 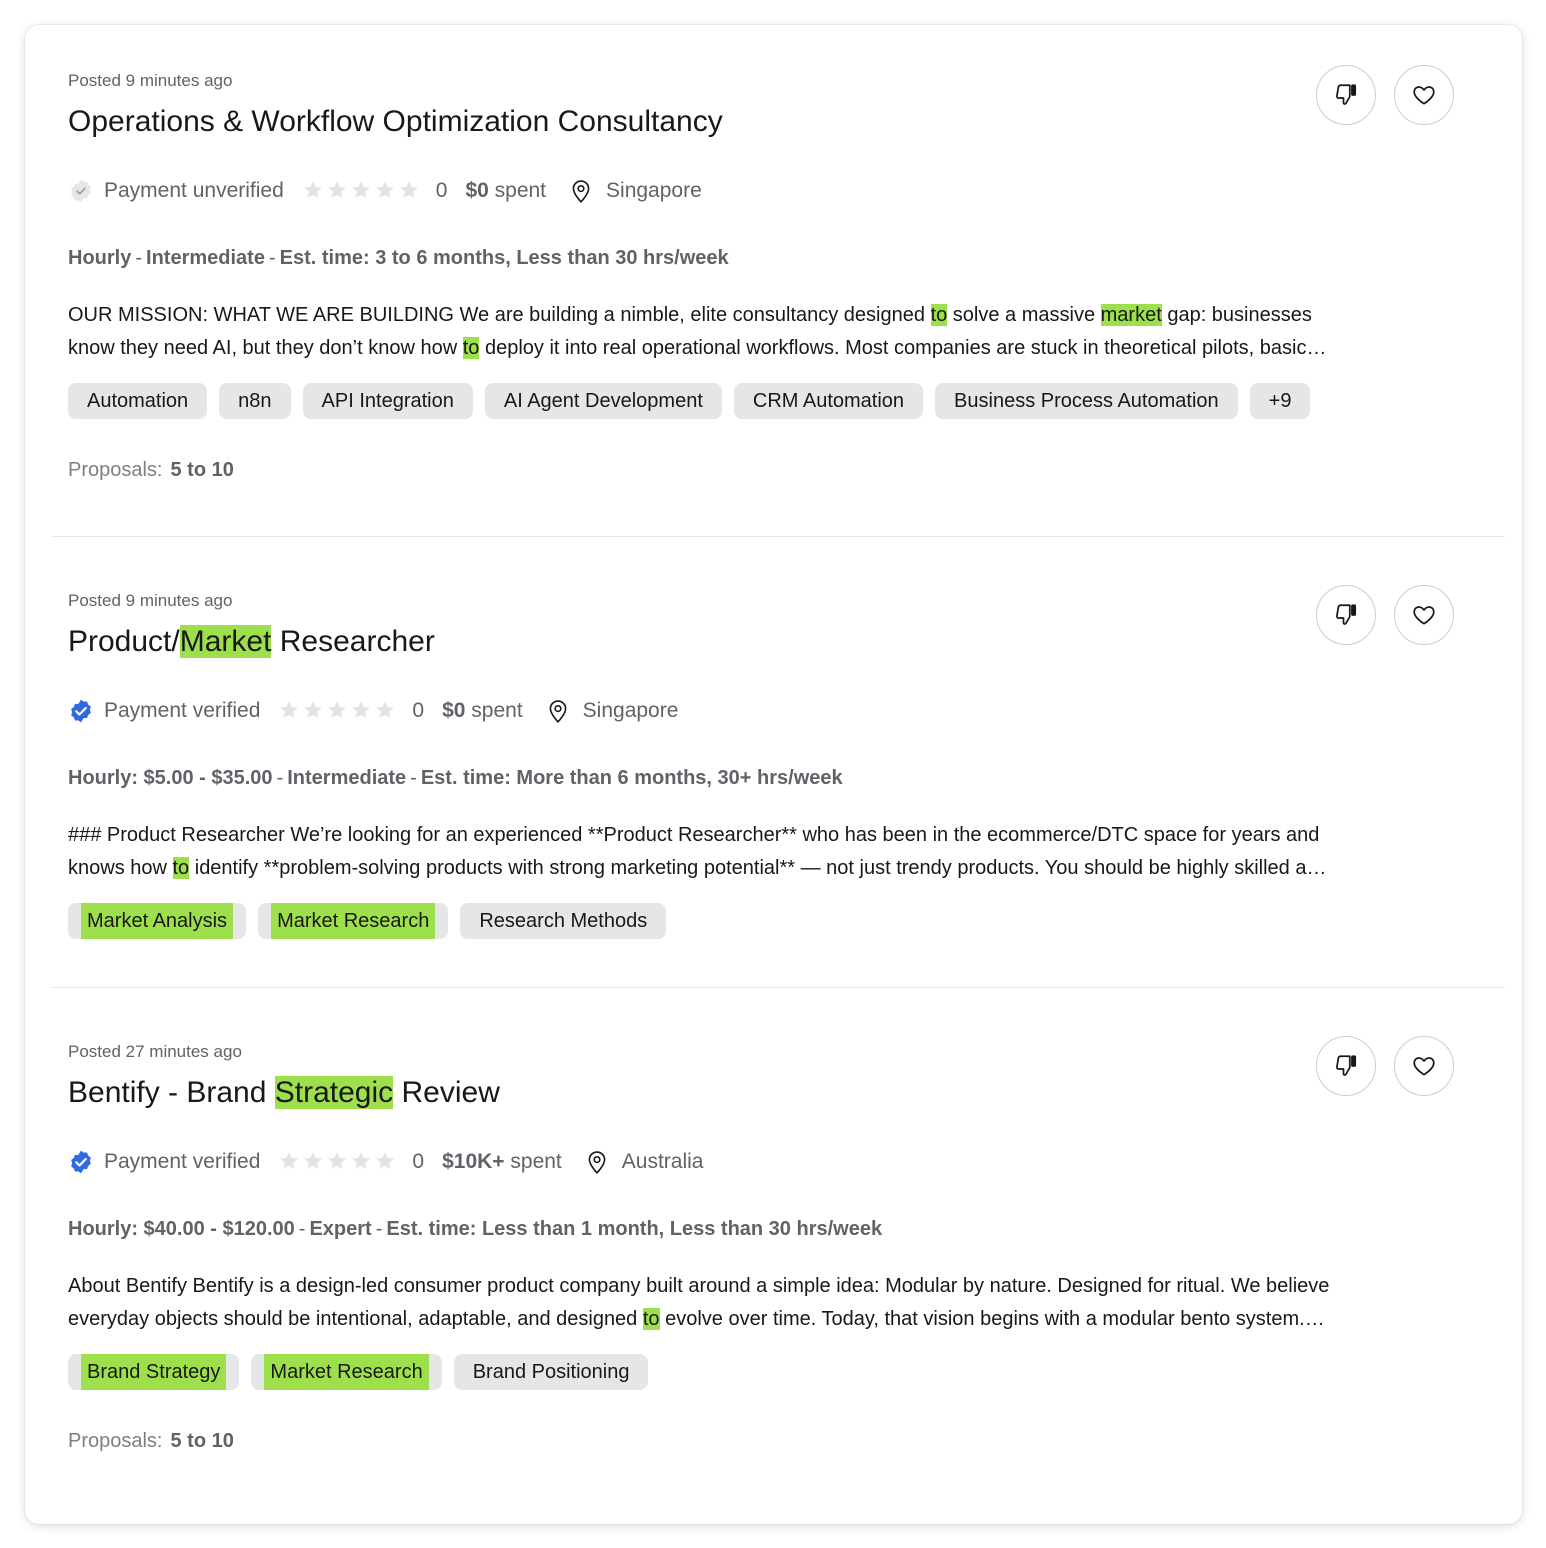 What do you see at coordinates (334, 1092) in the screenshot?
I see `job-title-part: Strategic` at bounding box center [334, 1092].